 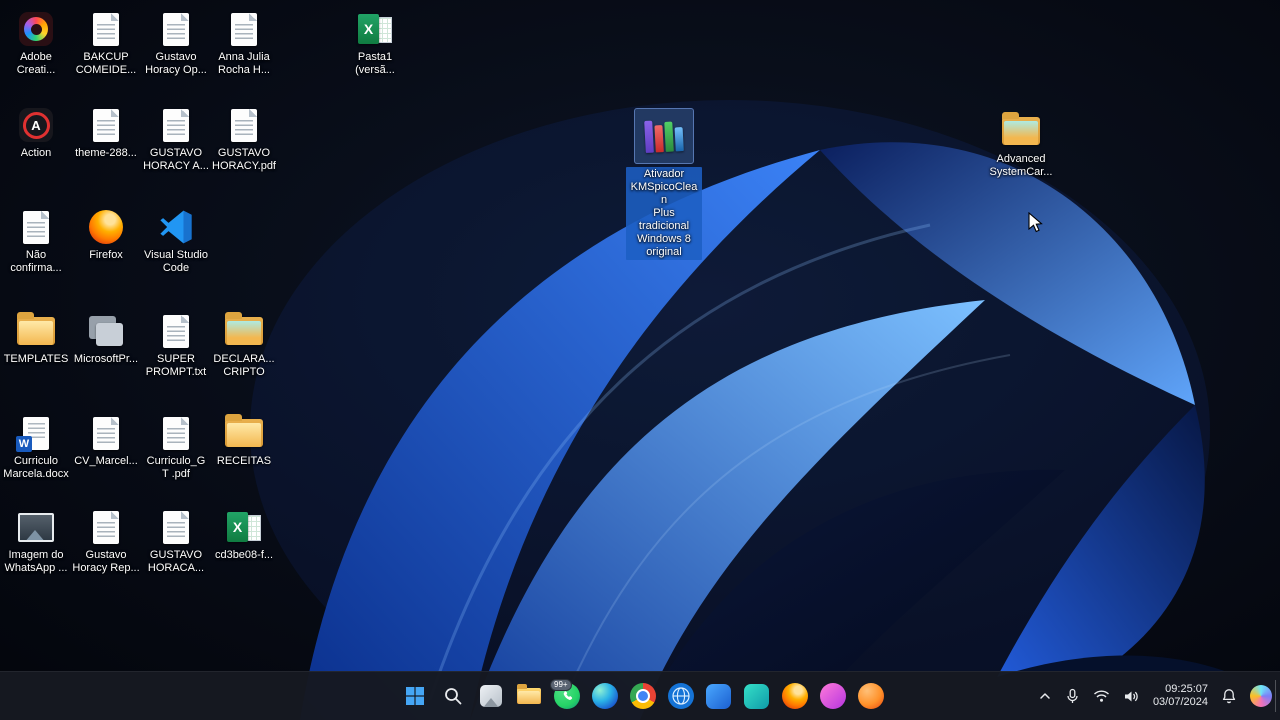 I want to click on firefox-button, so click(x=794, y=696).